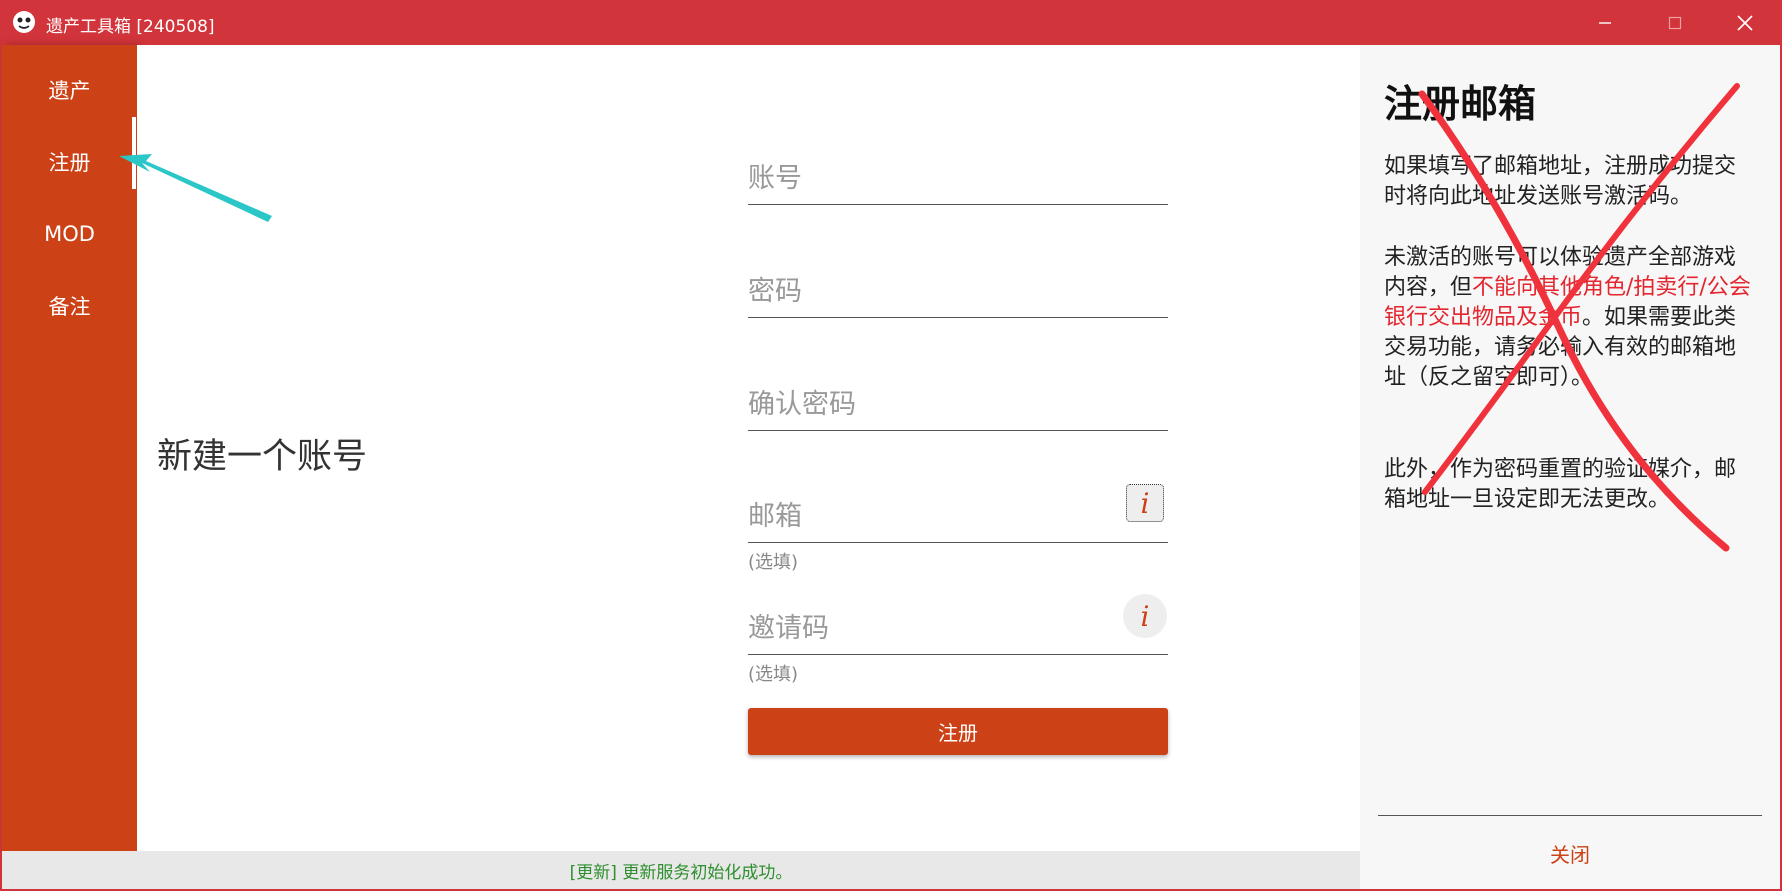 The height and width of the screenshot is (891, 1782). I want to click on sidebar-item-label: 备注, so click(69, 307).